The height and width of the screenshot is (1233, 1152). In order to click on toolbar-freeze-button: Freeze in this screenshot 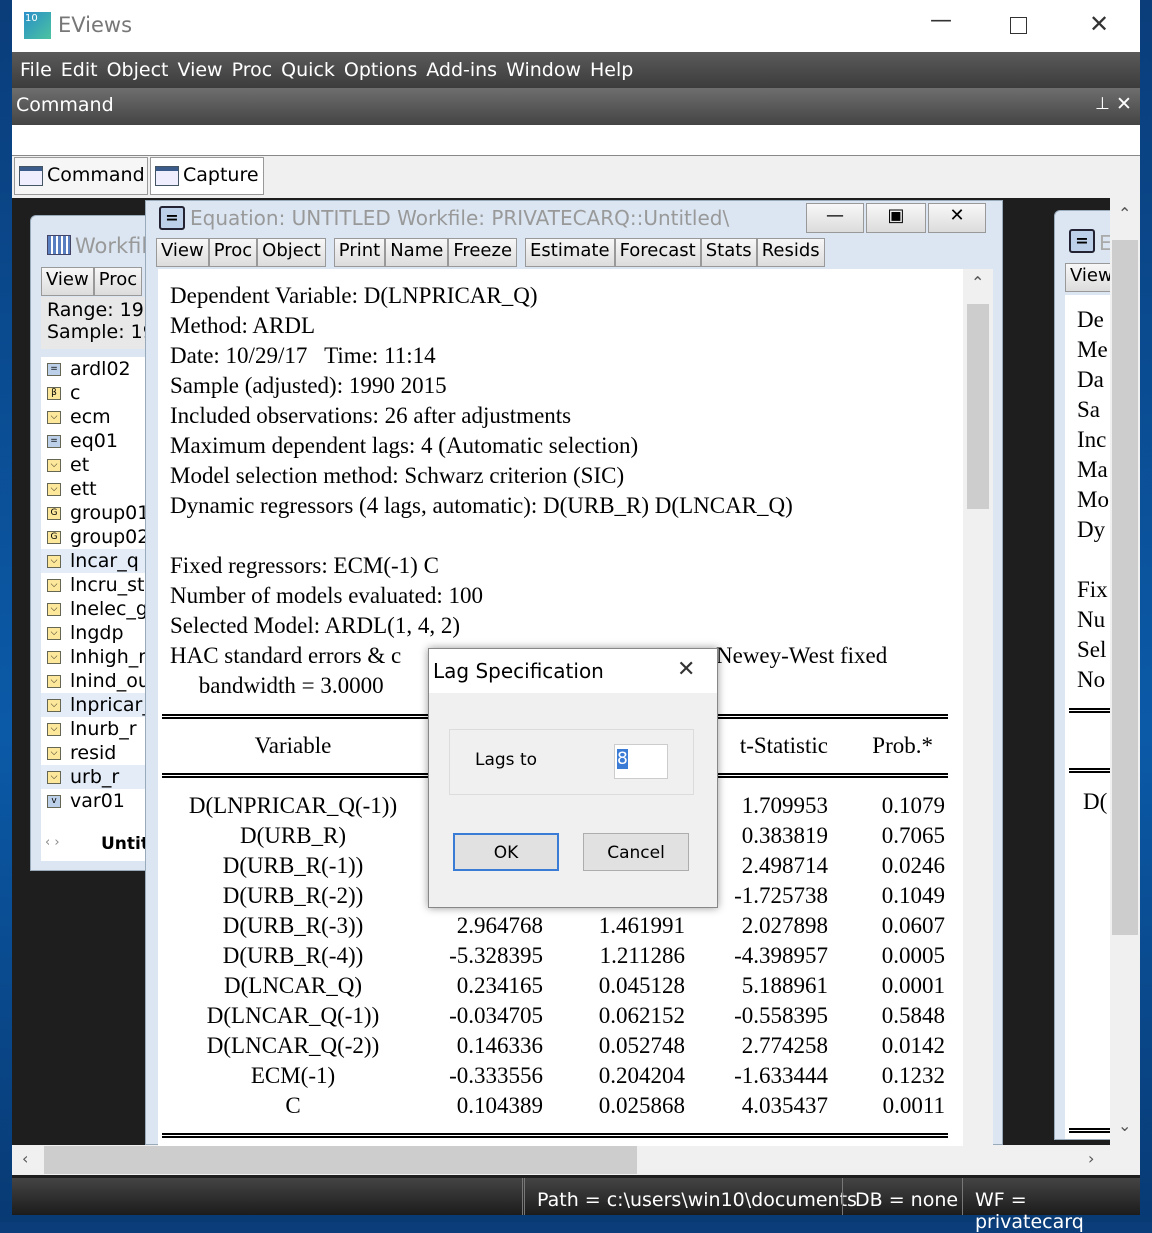, I will do `click(483, 252)`.